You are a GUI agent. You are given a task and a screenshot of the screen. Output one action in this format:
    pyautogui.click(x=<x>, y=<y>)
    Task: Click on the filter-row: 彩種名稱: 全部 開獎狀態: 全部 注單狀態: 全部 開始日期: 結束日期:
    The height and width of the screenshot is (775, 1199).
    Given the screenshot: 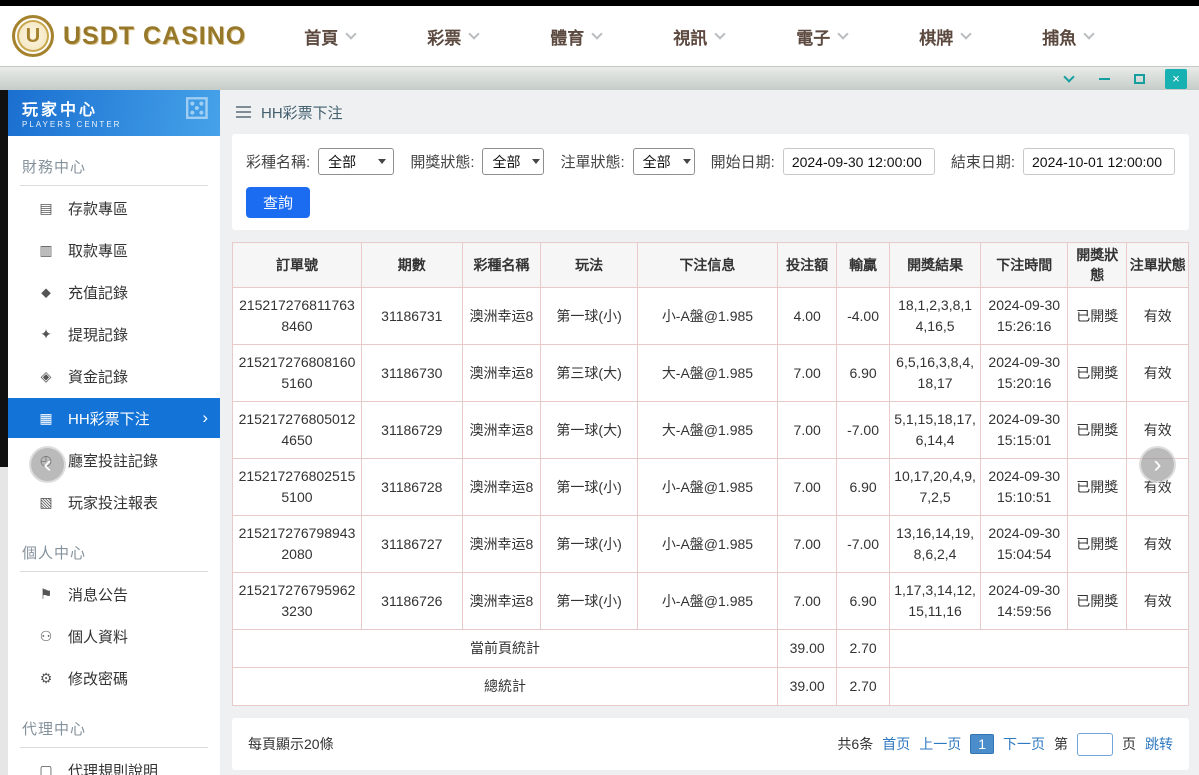 What is the action you would take?
    pyautogui.click(x=710, y=161)
    